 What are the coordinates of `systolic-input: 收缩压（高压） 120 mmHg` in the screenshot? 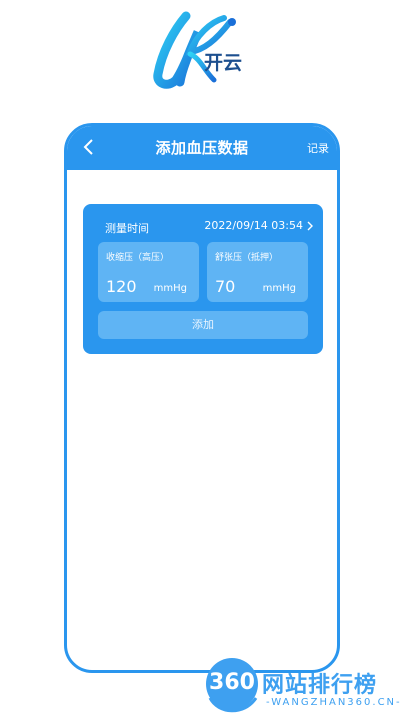 It's located at (148, 272).